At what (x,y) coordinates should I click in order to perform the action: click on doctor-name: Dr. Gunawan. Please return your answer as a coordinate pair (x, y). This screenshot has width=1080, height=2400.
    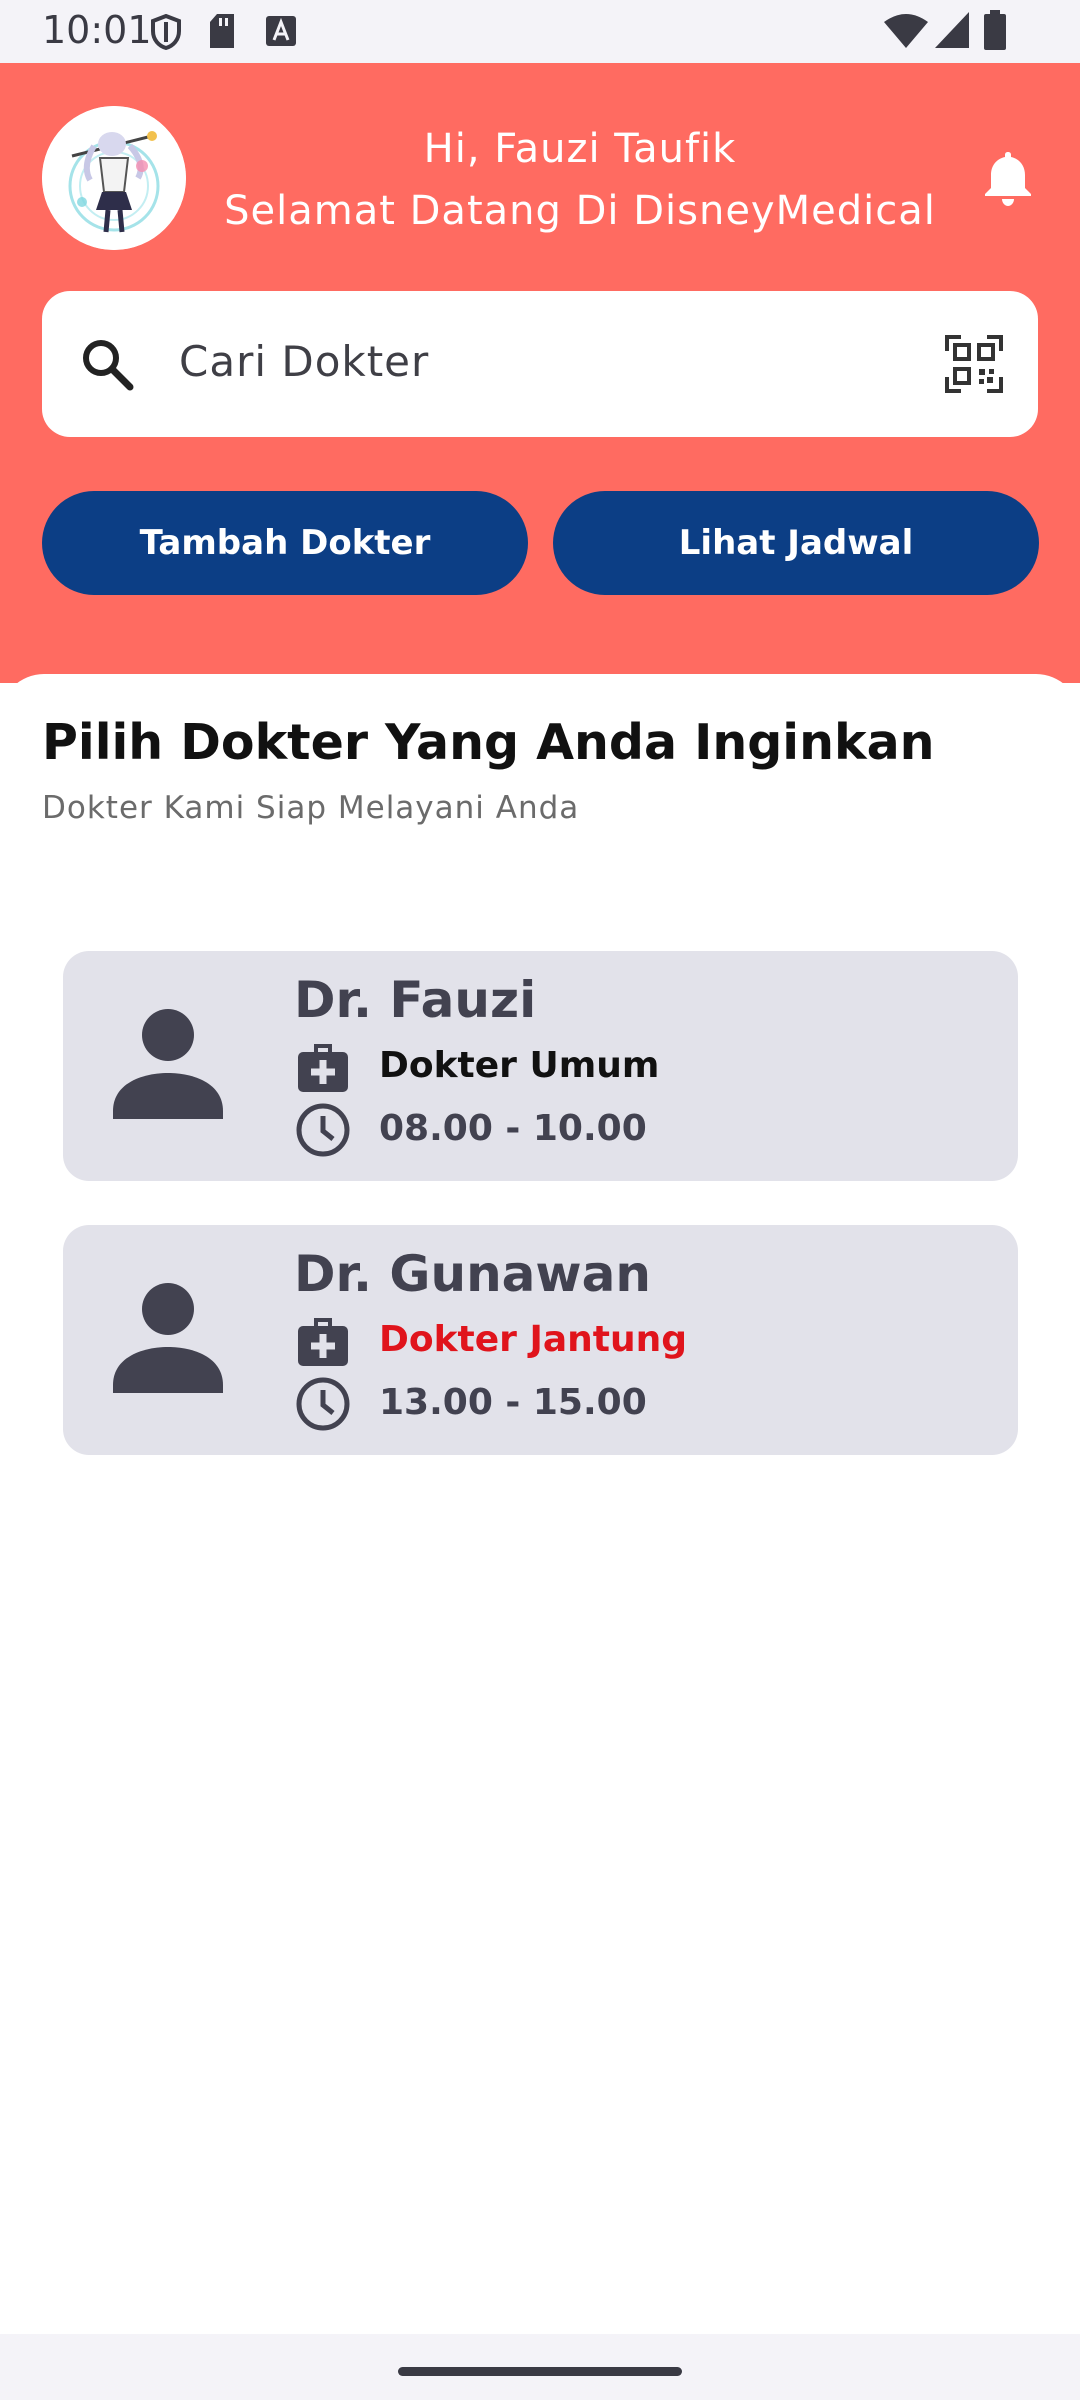
    Looking at the image, I should click on (472, 1274).